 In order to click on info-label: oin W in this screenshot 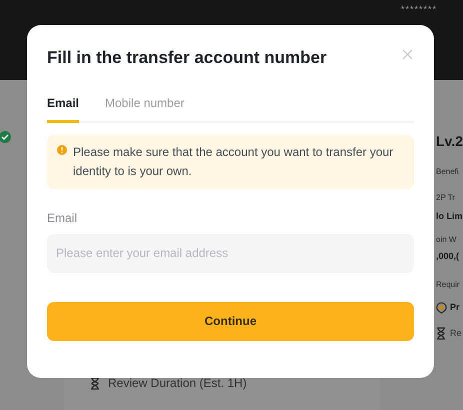, I will do `click(447, 240)`.